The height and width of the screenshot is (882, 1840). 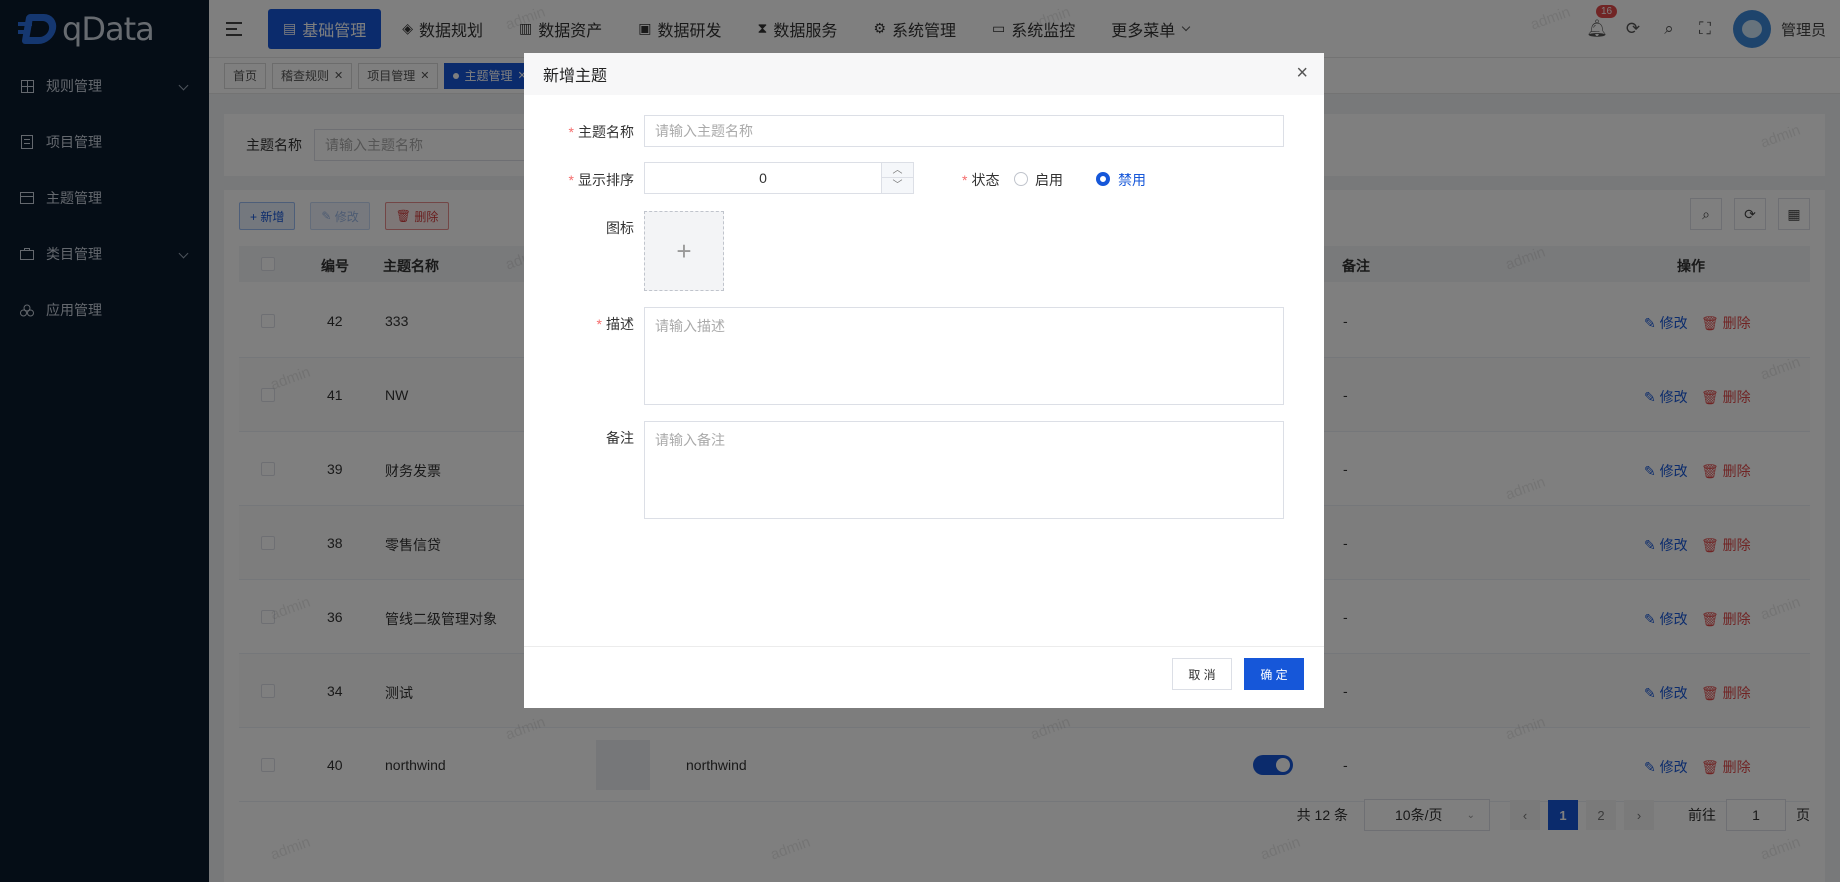 I want to click on name-label: * 主题名称, so click(x=601, y=132).